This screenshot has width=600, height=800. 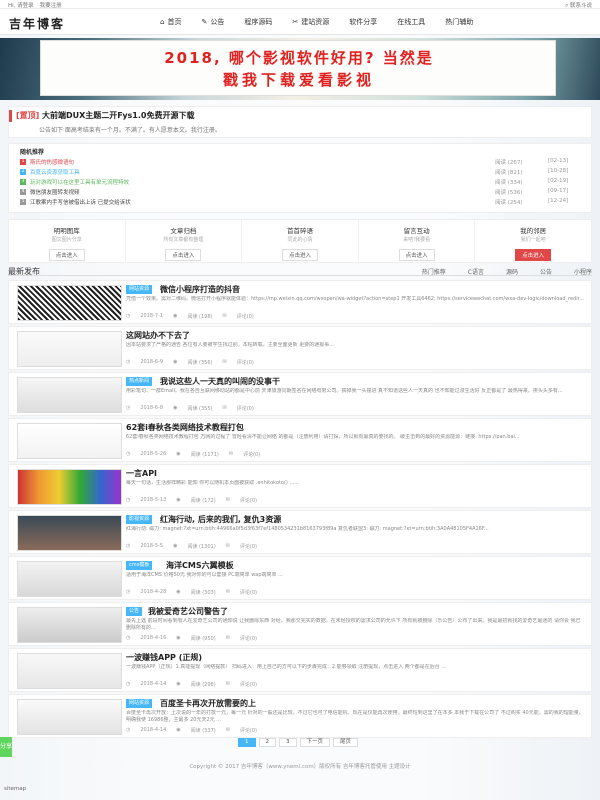 What do you see at coordinates (302, 162) in the screenshot?
I see `list-item: 1 斯氏的伤感微语句 阅读 (267) [02-13]` at bounding box center [302, 162].